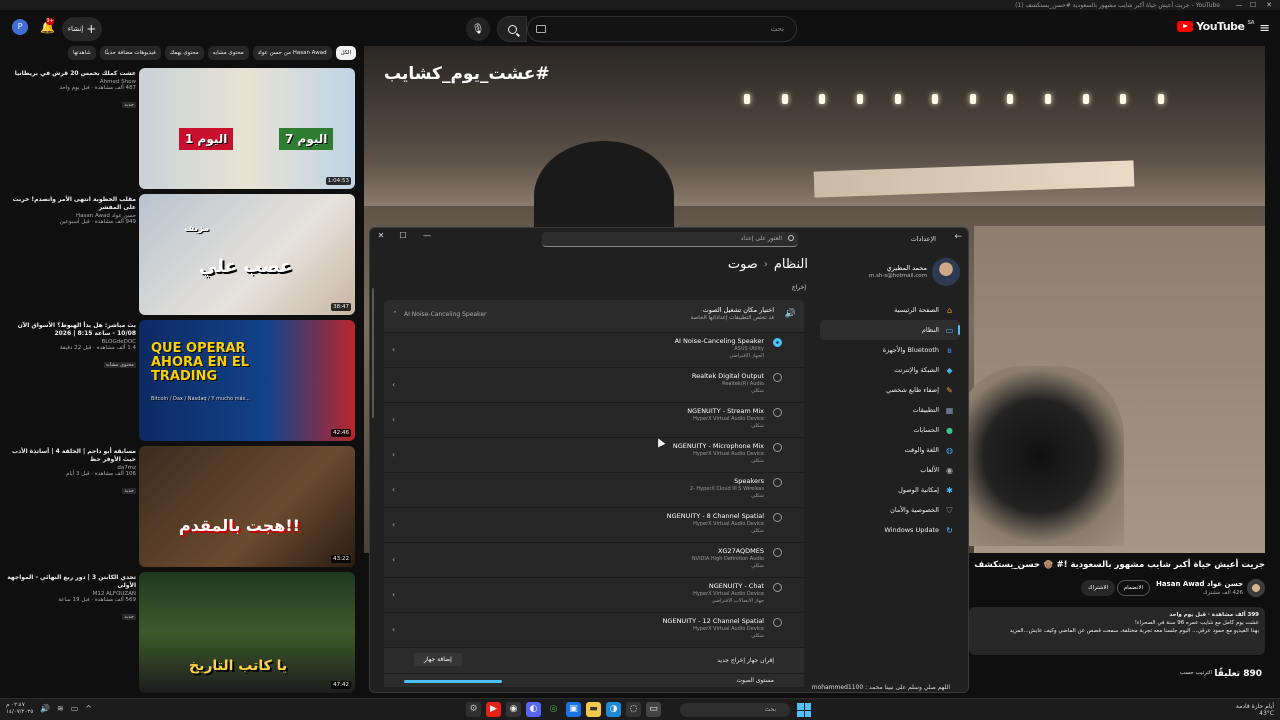 This screenshot has height=720, width=1280. I want to click on join-button: الانضمام, so click(1133, 588).